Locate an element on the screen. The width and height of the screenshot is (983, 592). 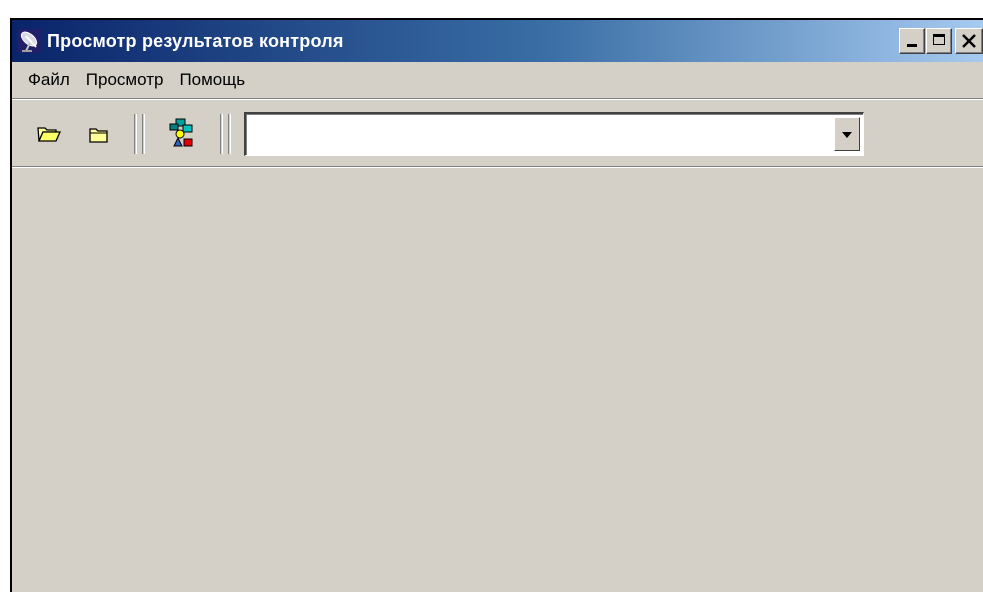
open-folder-icon is located at coordinates (49, 134).